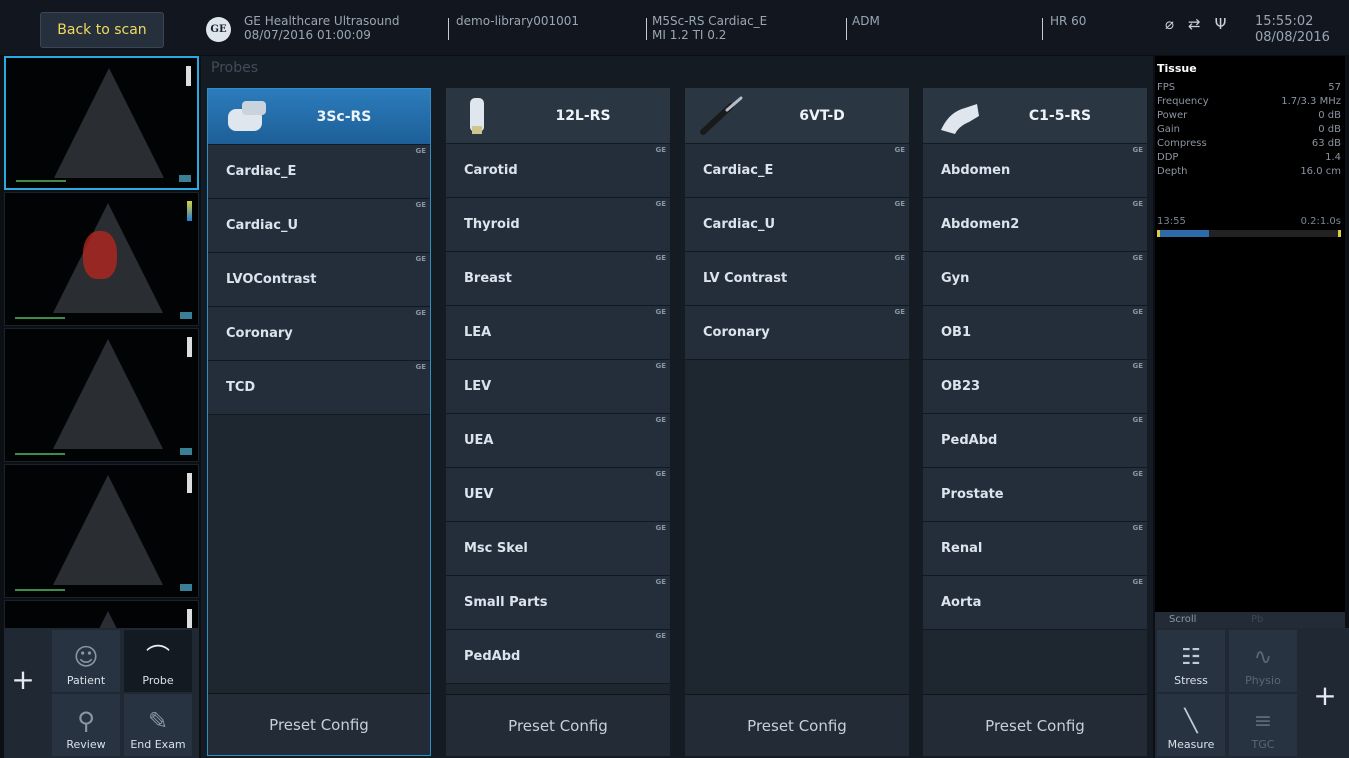 The height and width of the screenshot is (758, 1349). I want to click on patient-button: ☺ Patient, so click(86, 661).